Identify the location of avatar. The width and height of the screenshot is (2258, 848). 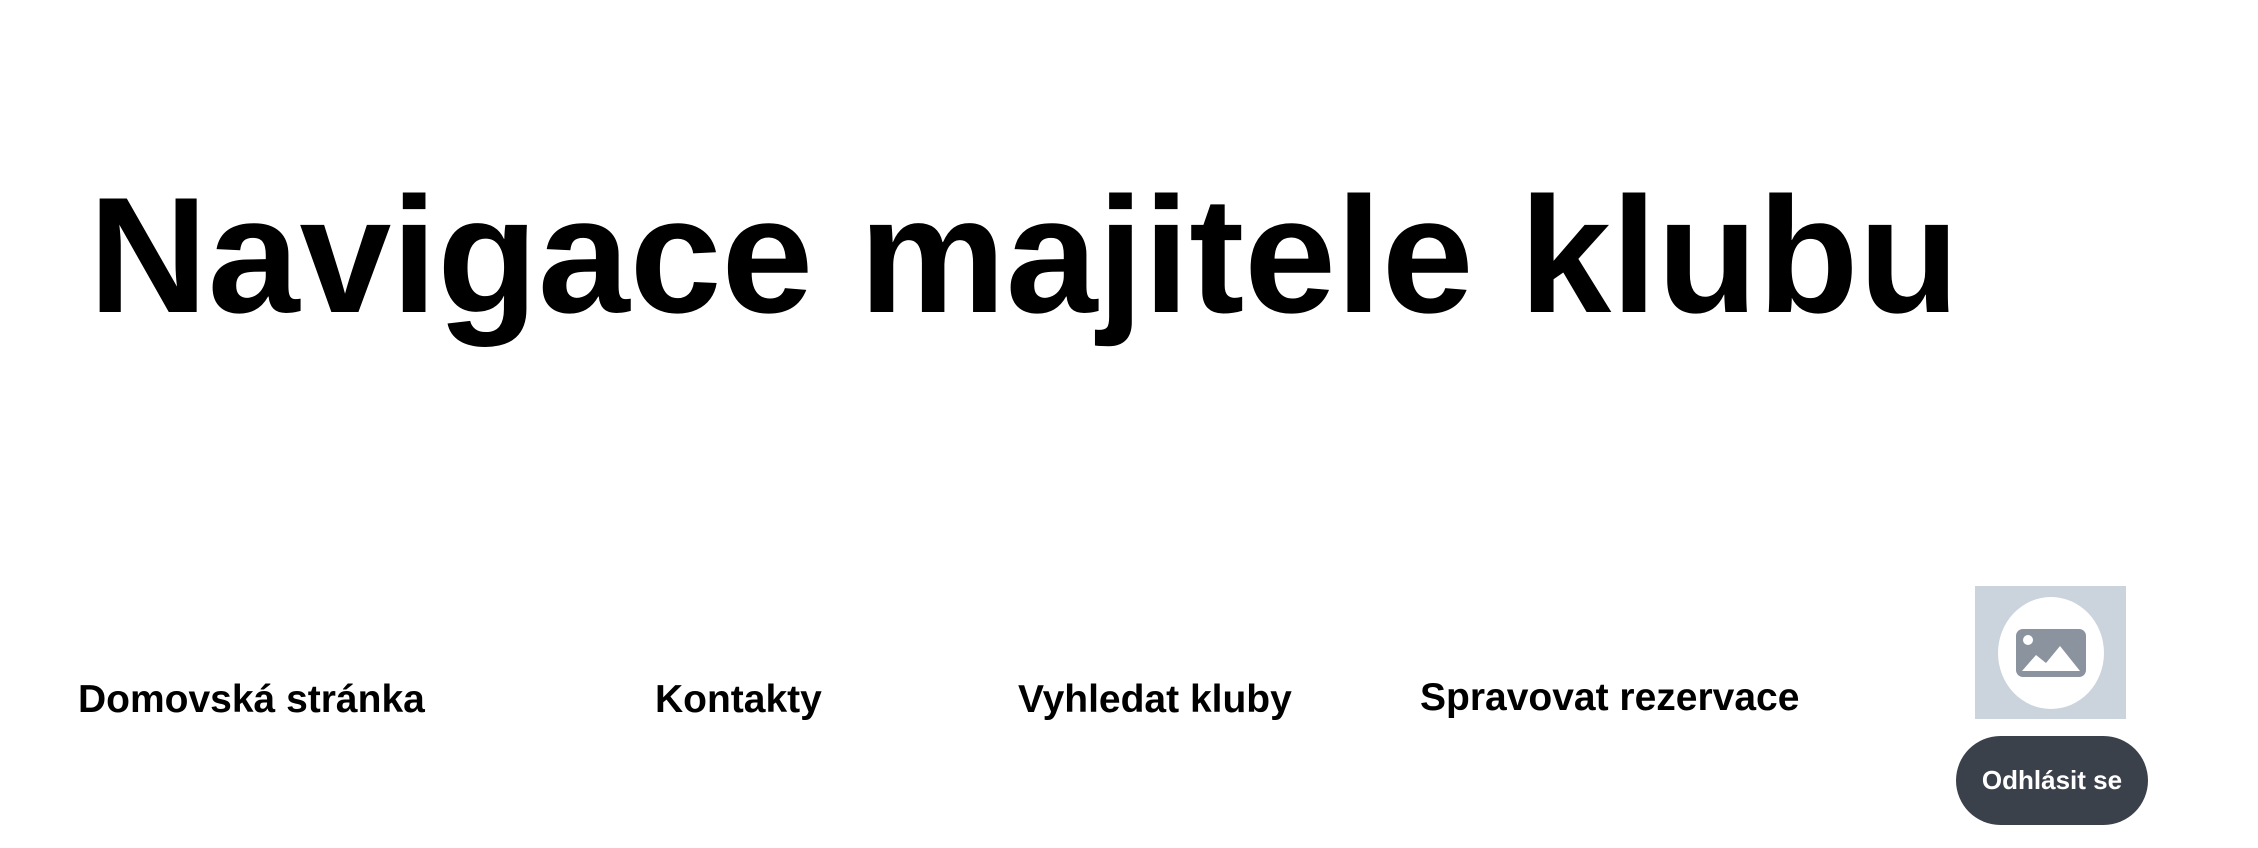
(2050, 652).